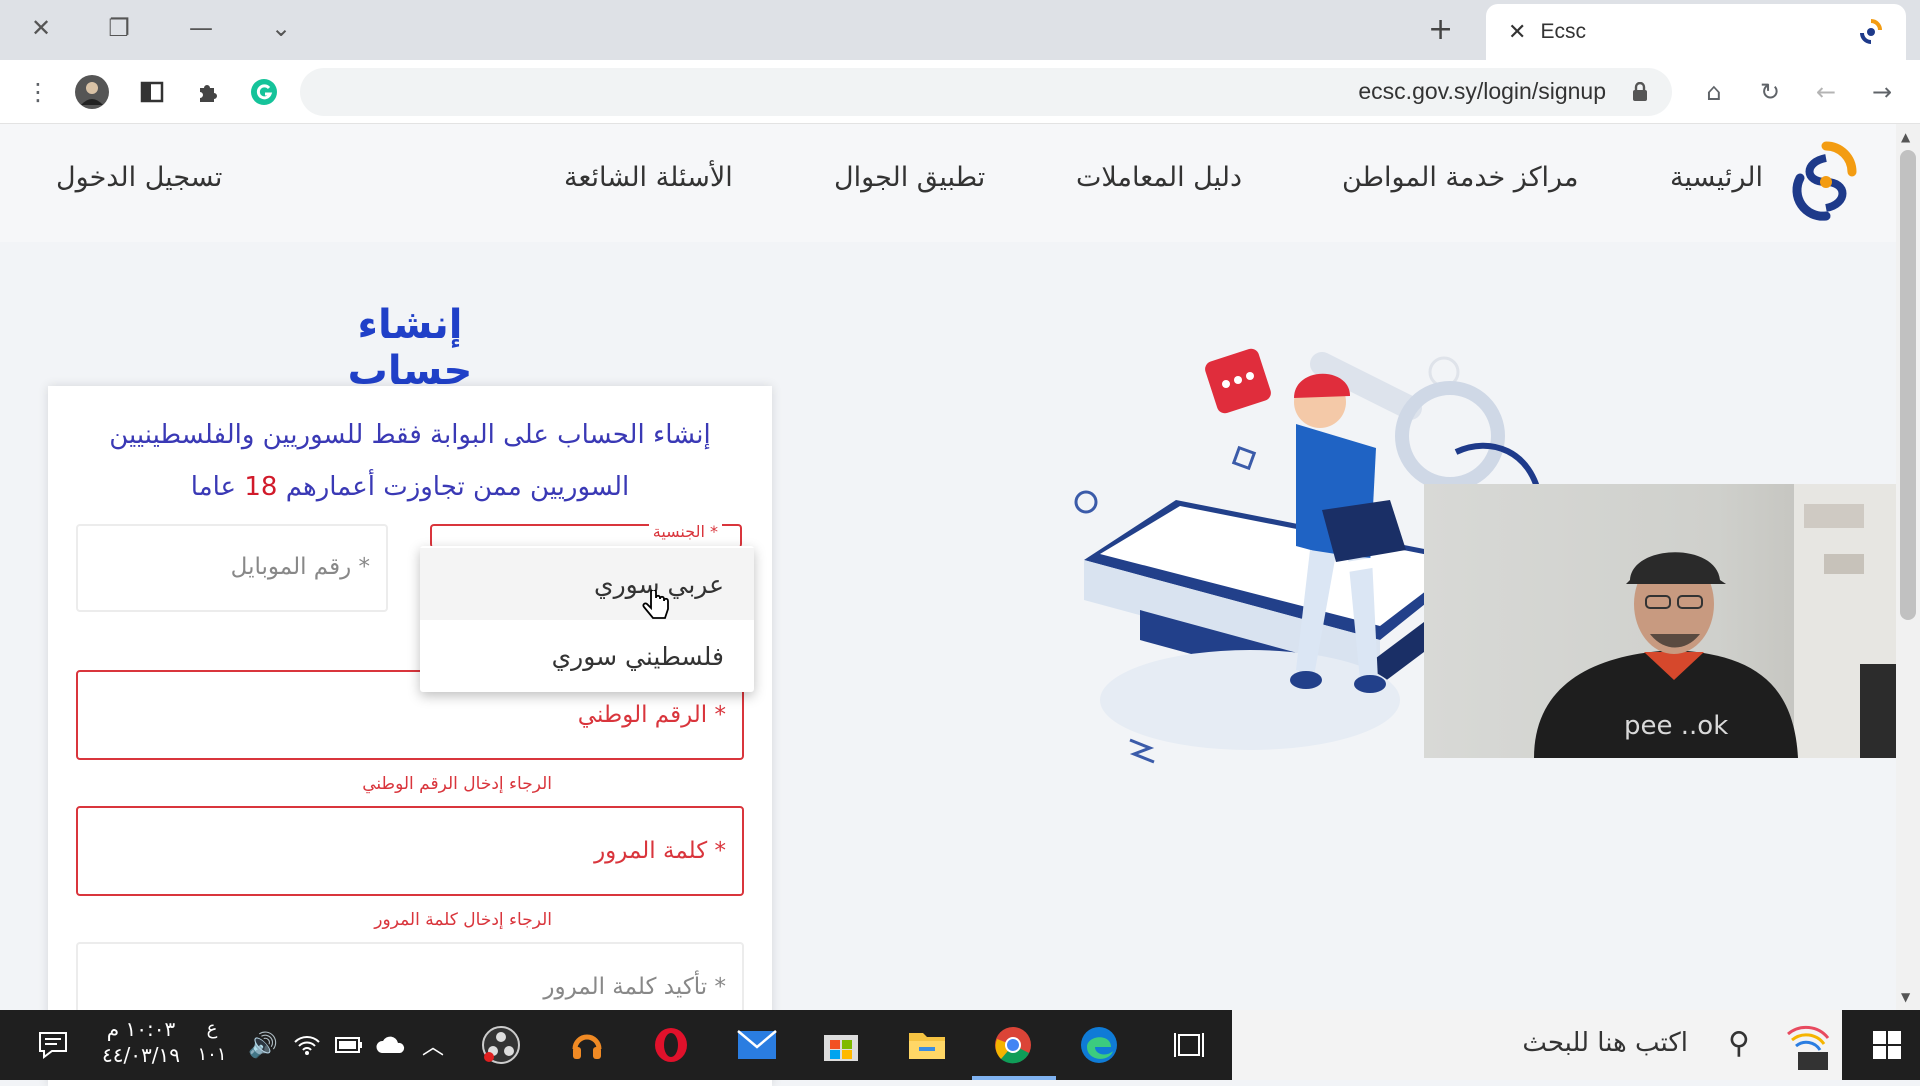 The width and height of the screenshot is (1920, 1086). What do you see at coordinates (909, 177) in the screenshot?
I see `nav-mobile-app-link: تطبيق الجوال` at bounding box center [909, 177].